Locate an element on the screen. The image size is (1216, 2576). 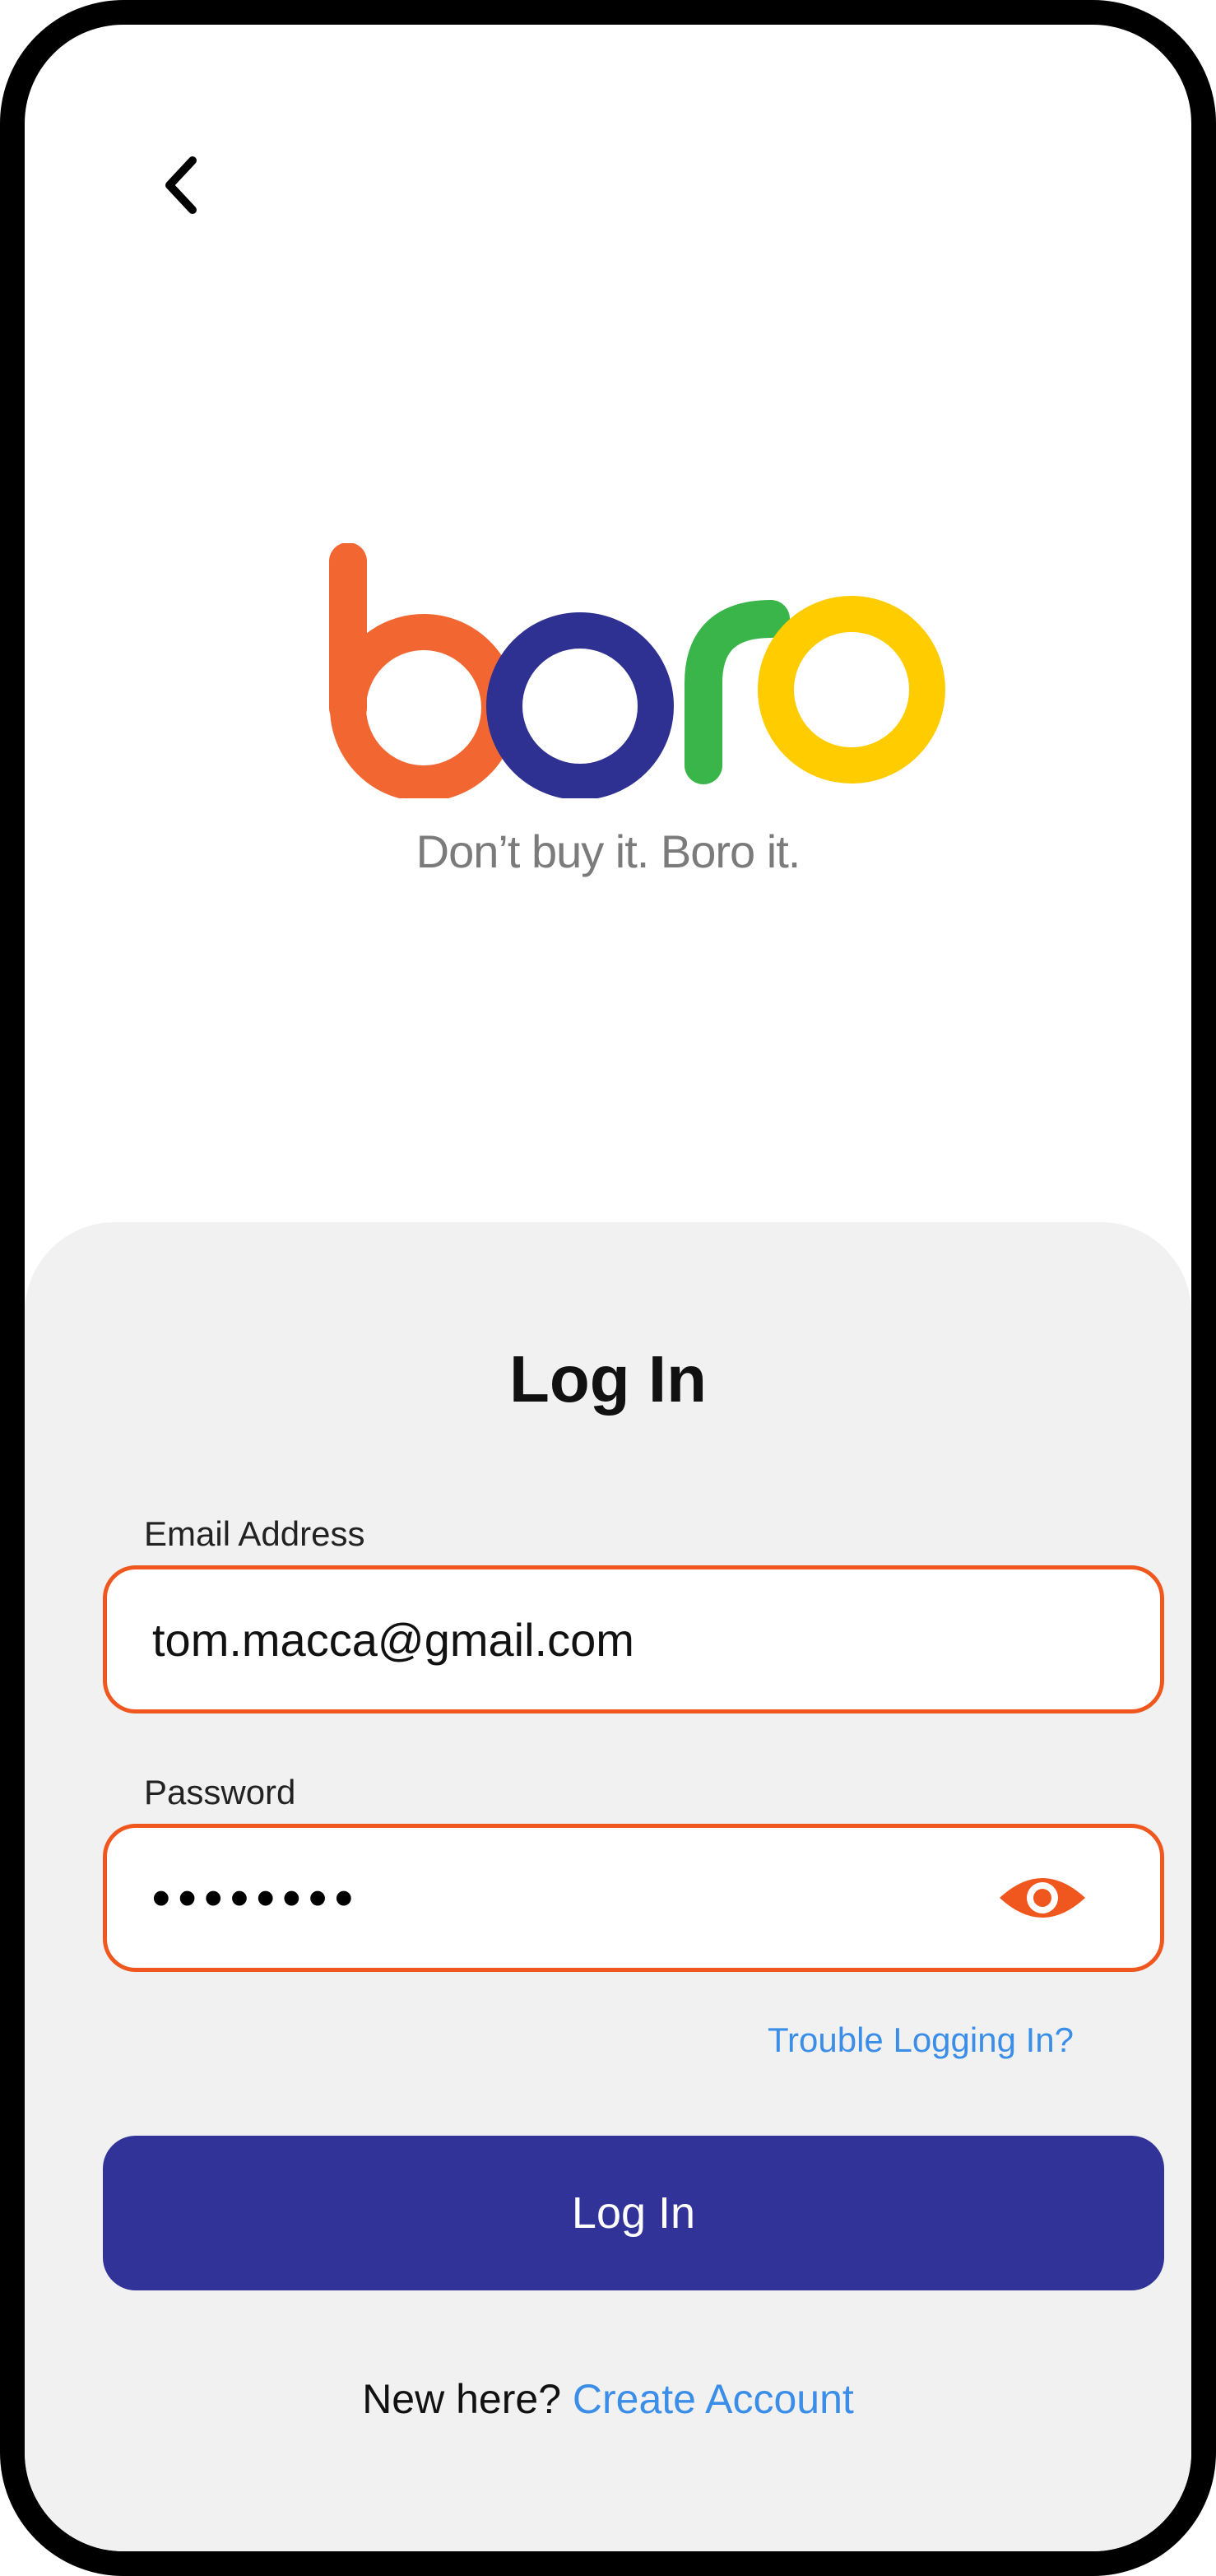
chevron-left-icon is located at coordinates (181, 185).